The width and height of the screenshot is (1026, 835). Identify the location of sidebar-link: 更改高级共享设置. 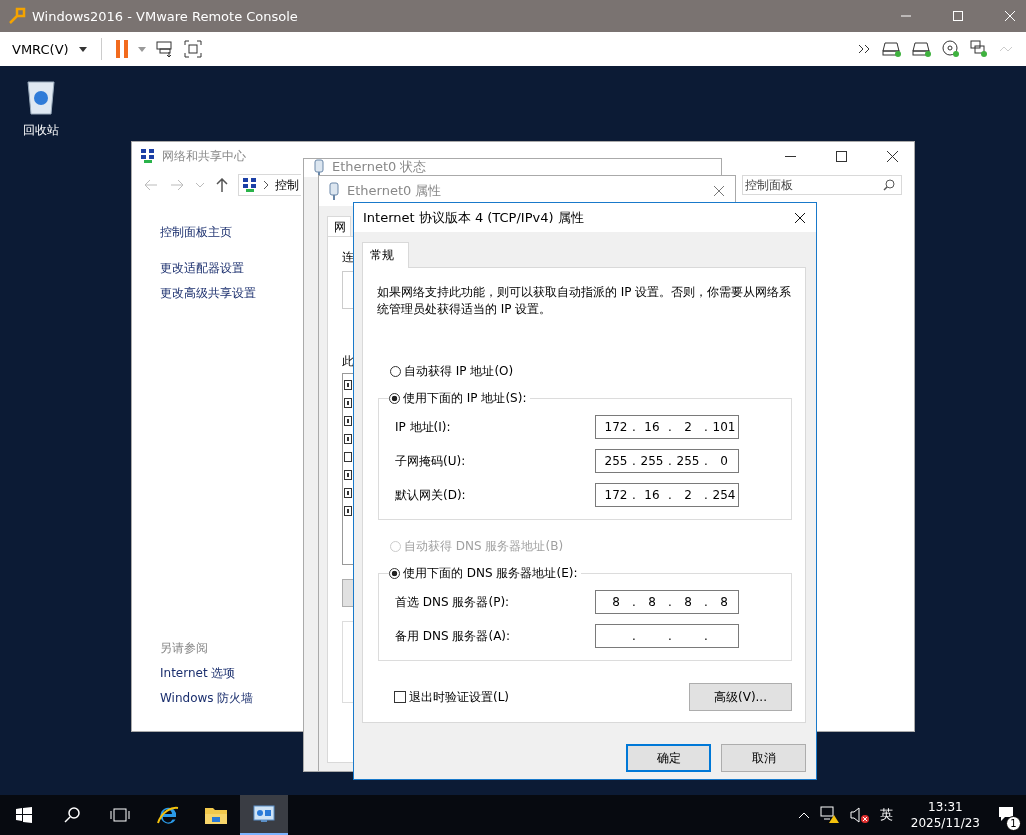
(208, 293).